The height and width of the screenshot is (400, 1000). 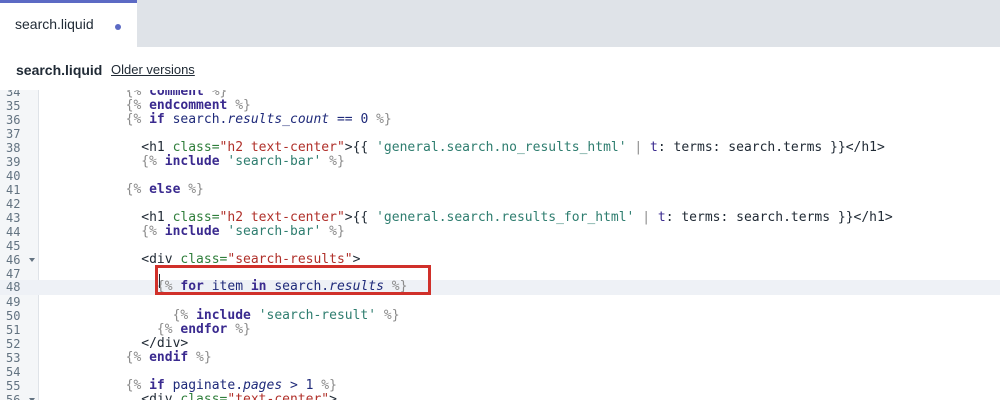 What do you see at coordinates (263, 385) in the screenshot?
I see `code-token: pages` at bounding box center [263, 385].